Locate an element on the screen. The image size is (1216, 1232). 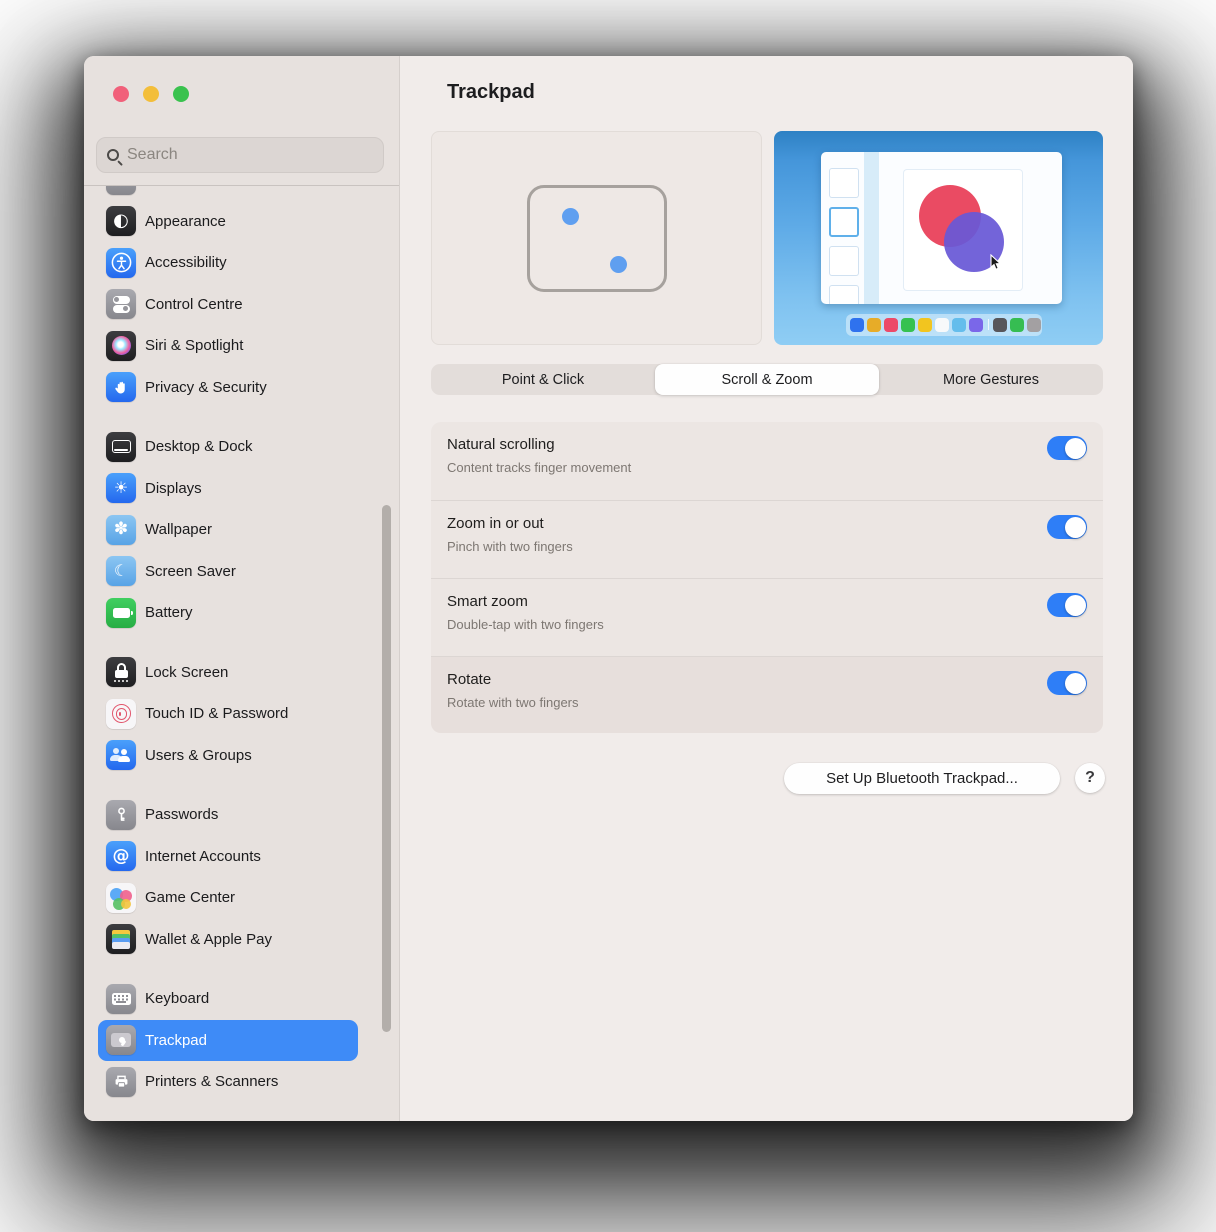
accessibility-icon is located at coordinates (121, 262).